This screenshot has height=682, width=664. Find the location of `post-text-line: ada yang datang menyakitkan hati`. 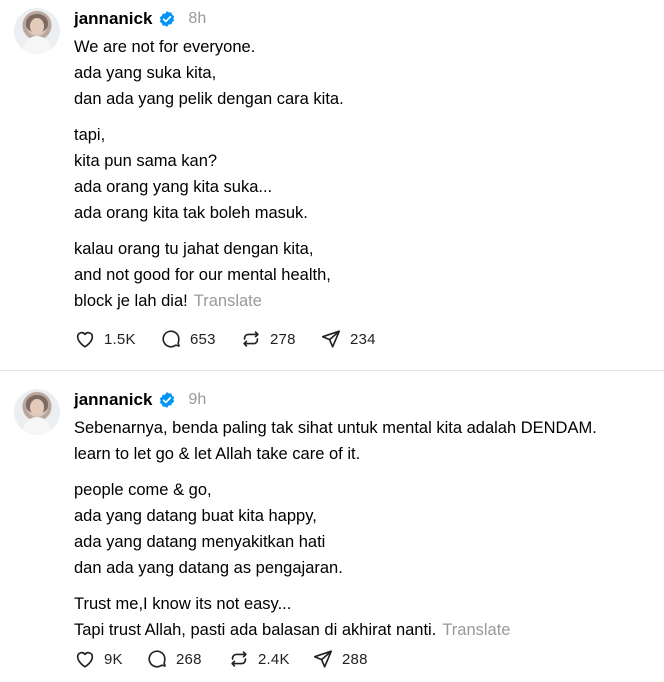

post-text-line: ada yang datang menyakitkan hati is located at coordinates (200, 542).